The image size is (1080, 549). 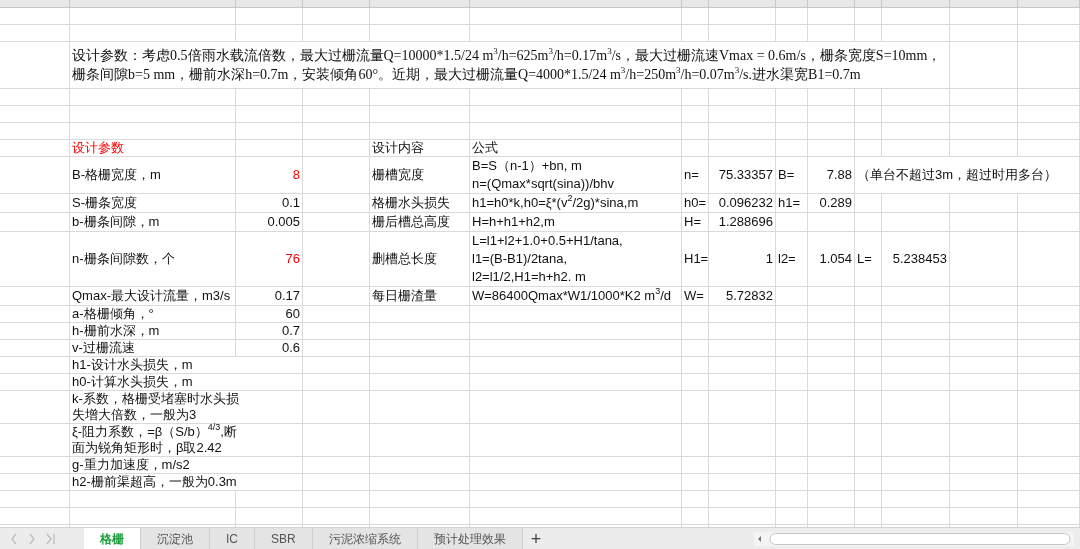 I want to click on parameter-value: 76, so click(x=269, y=259).